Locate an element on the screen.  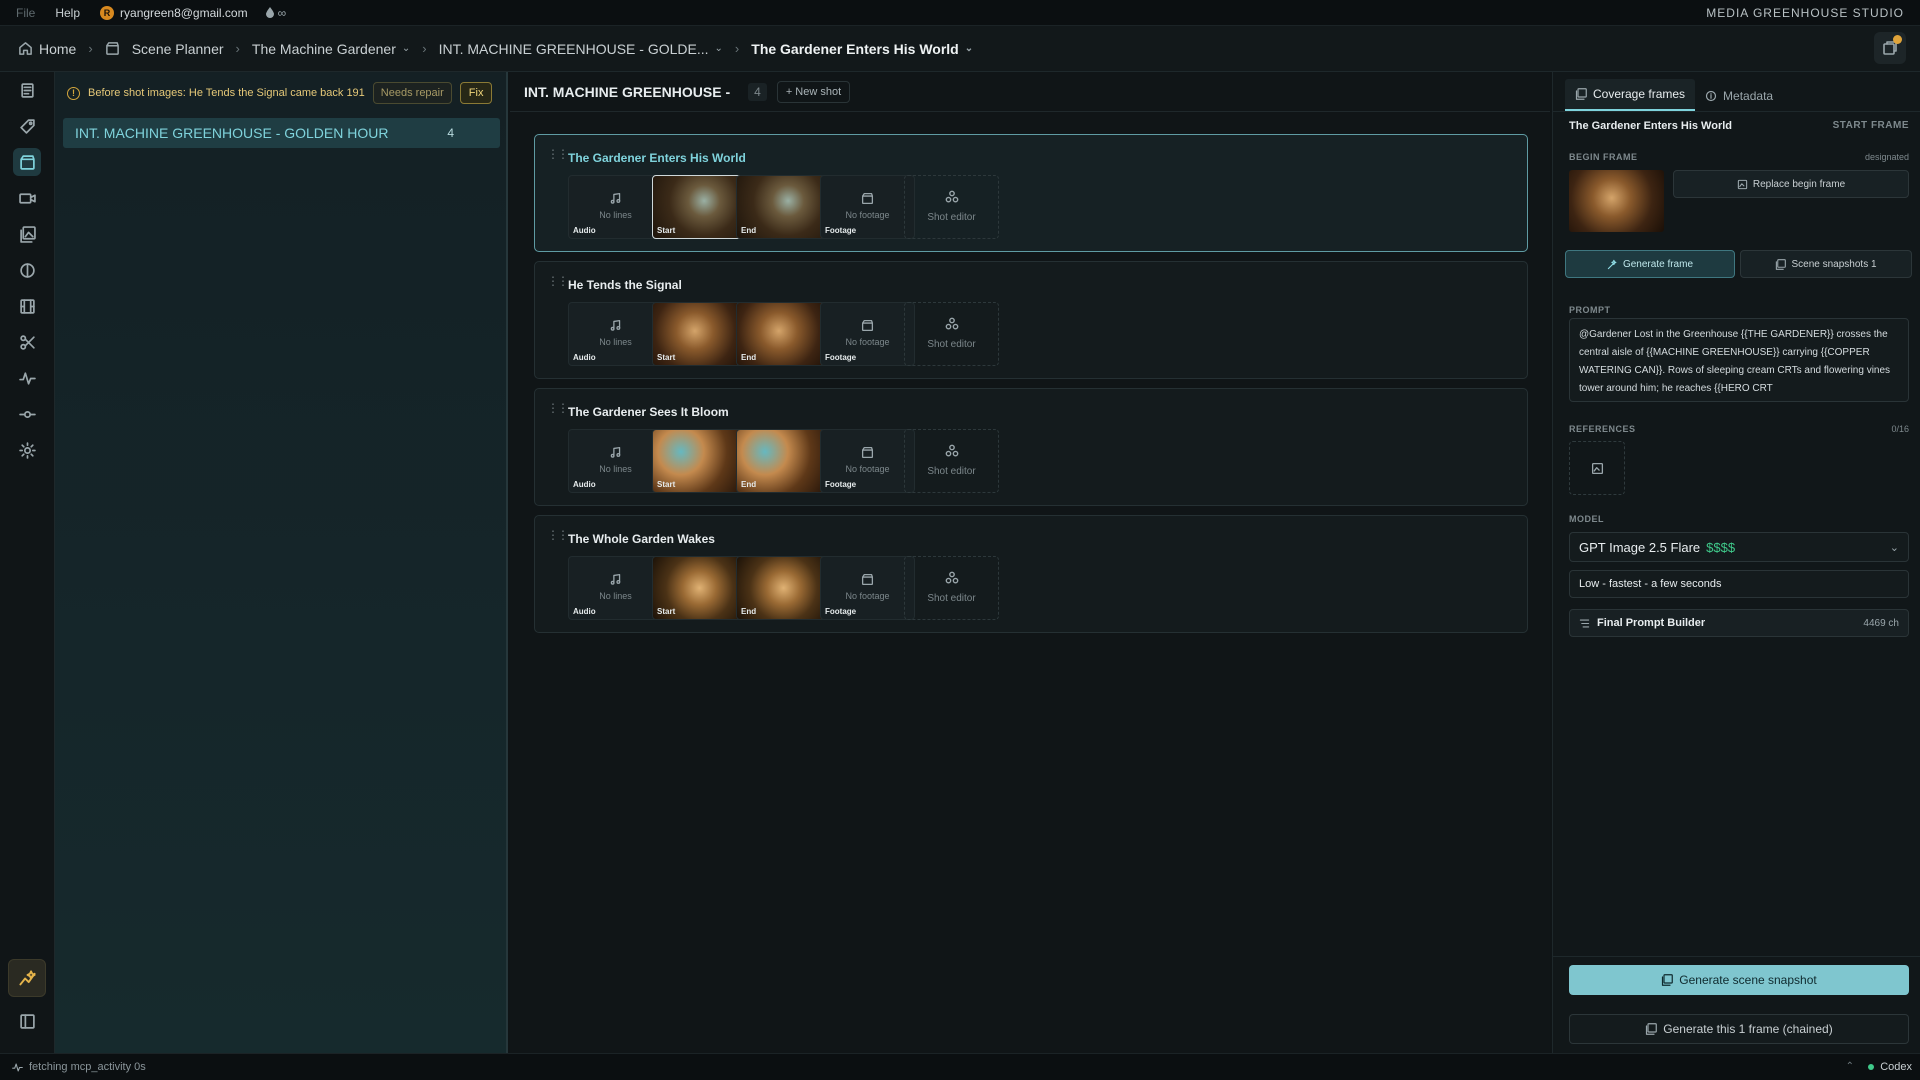
breadcrumb-shot: The Gardener Enters His World ⌄ is located at coordinates (862, 49).